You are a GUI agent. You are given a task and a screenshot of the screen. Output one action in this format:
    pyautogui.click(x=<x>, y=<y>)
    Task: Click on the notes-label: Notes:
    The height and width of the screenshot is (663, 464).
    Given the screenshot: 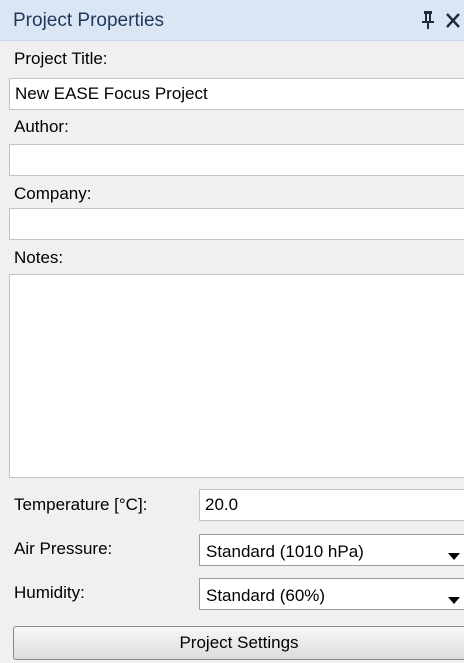 What is the action you would take?
    pyautogui.click(x=39, y=257)
    